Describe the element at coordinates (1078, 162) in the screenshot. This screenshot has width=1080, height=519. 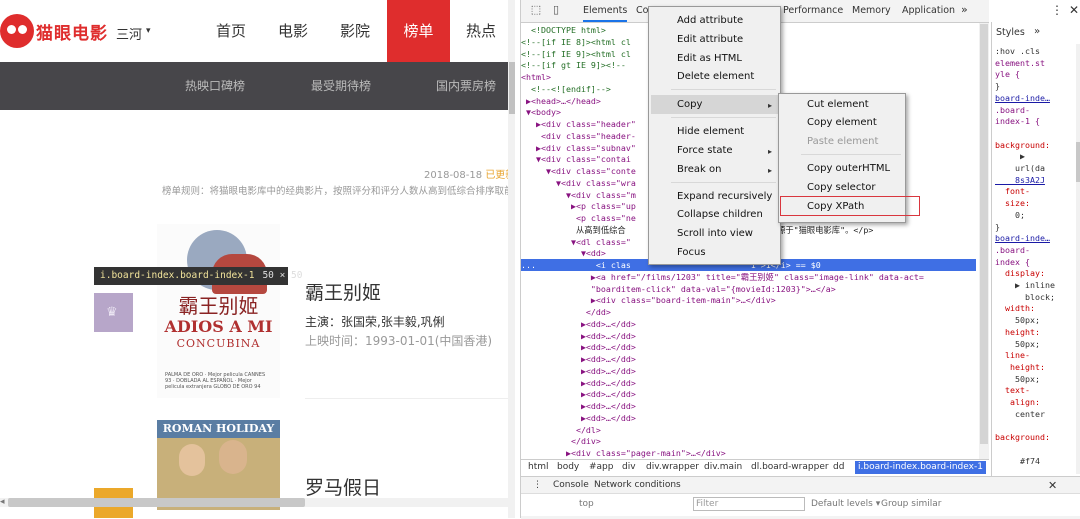
I see `styles-scroll-thumb` at that location.